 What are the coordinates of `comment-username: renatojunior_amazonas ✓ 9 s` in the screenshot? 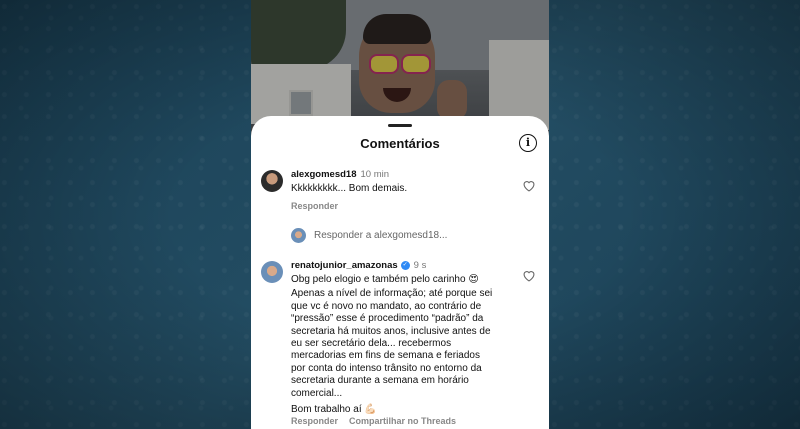 It's located at (358, 265).